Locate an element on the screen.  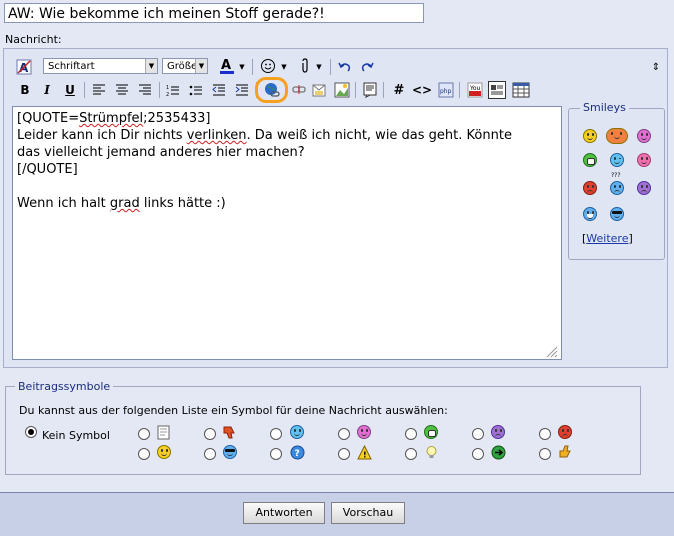
collapse-toolbar-icon: ⇕ is located at coordinates (656, 67).